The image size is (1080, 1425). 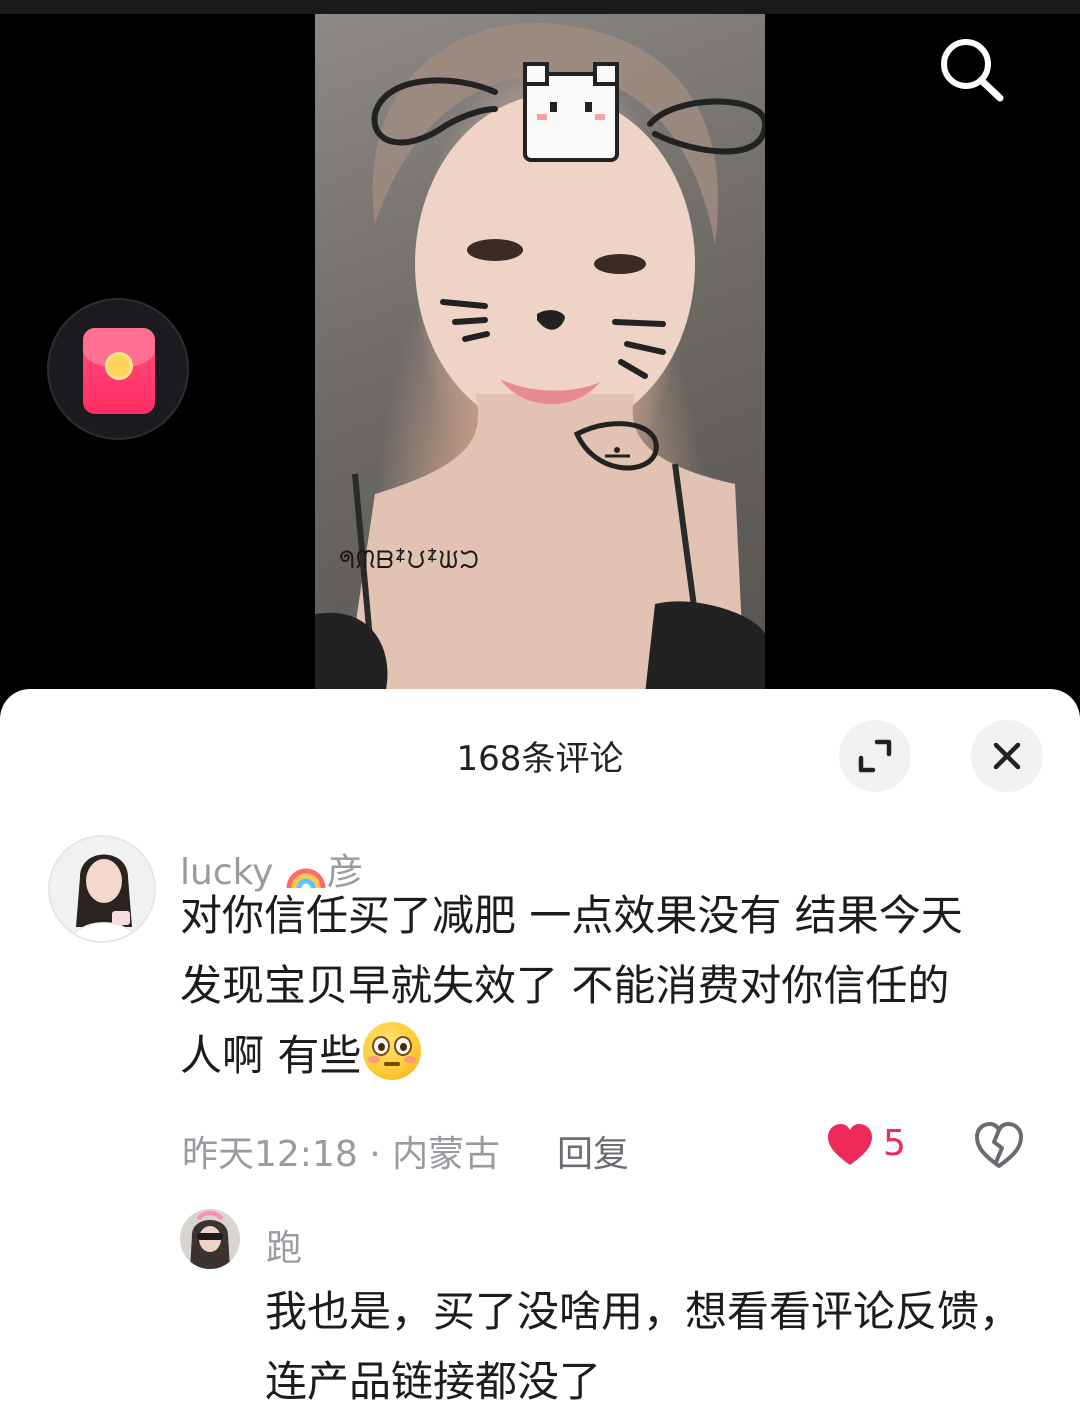 What do you see at coordinates (660, 1347) in the screenshot?
I see `reply-text: 我也是，买了没啥用，想看看评论反馈， 连产品链接都没了` at bounding box center [660, 1347].